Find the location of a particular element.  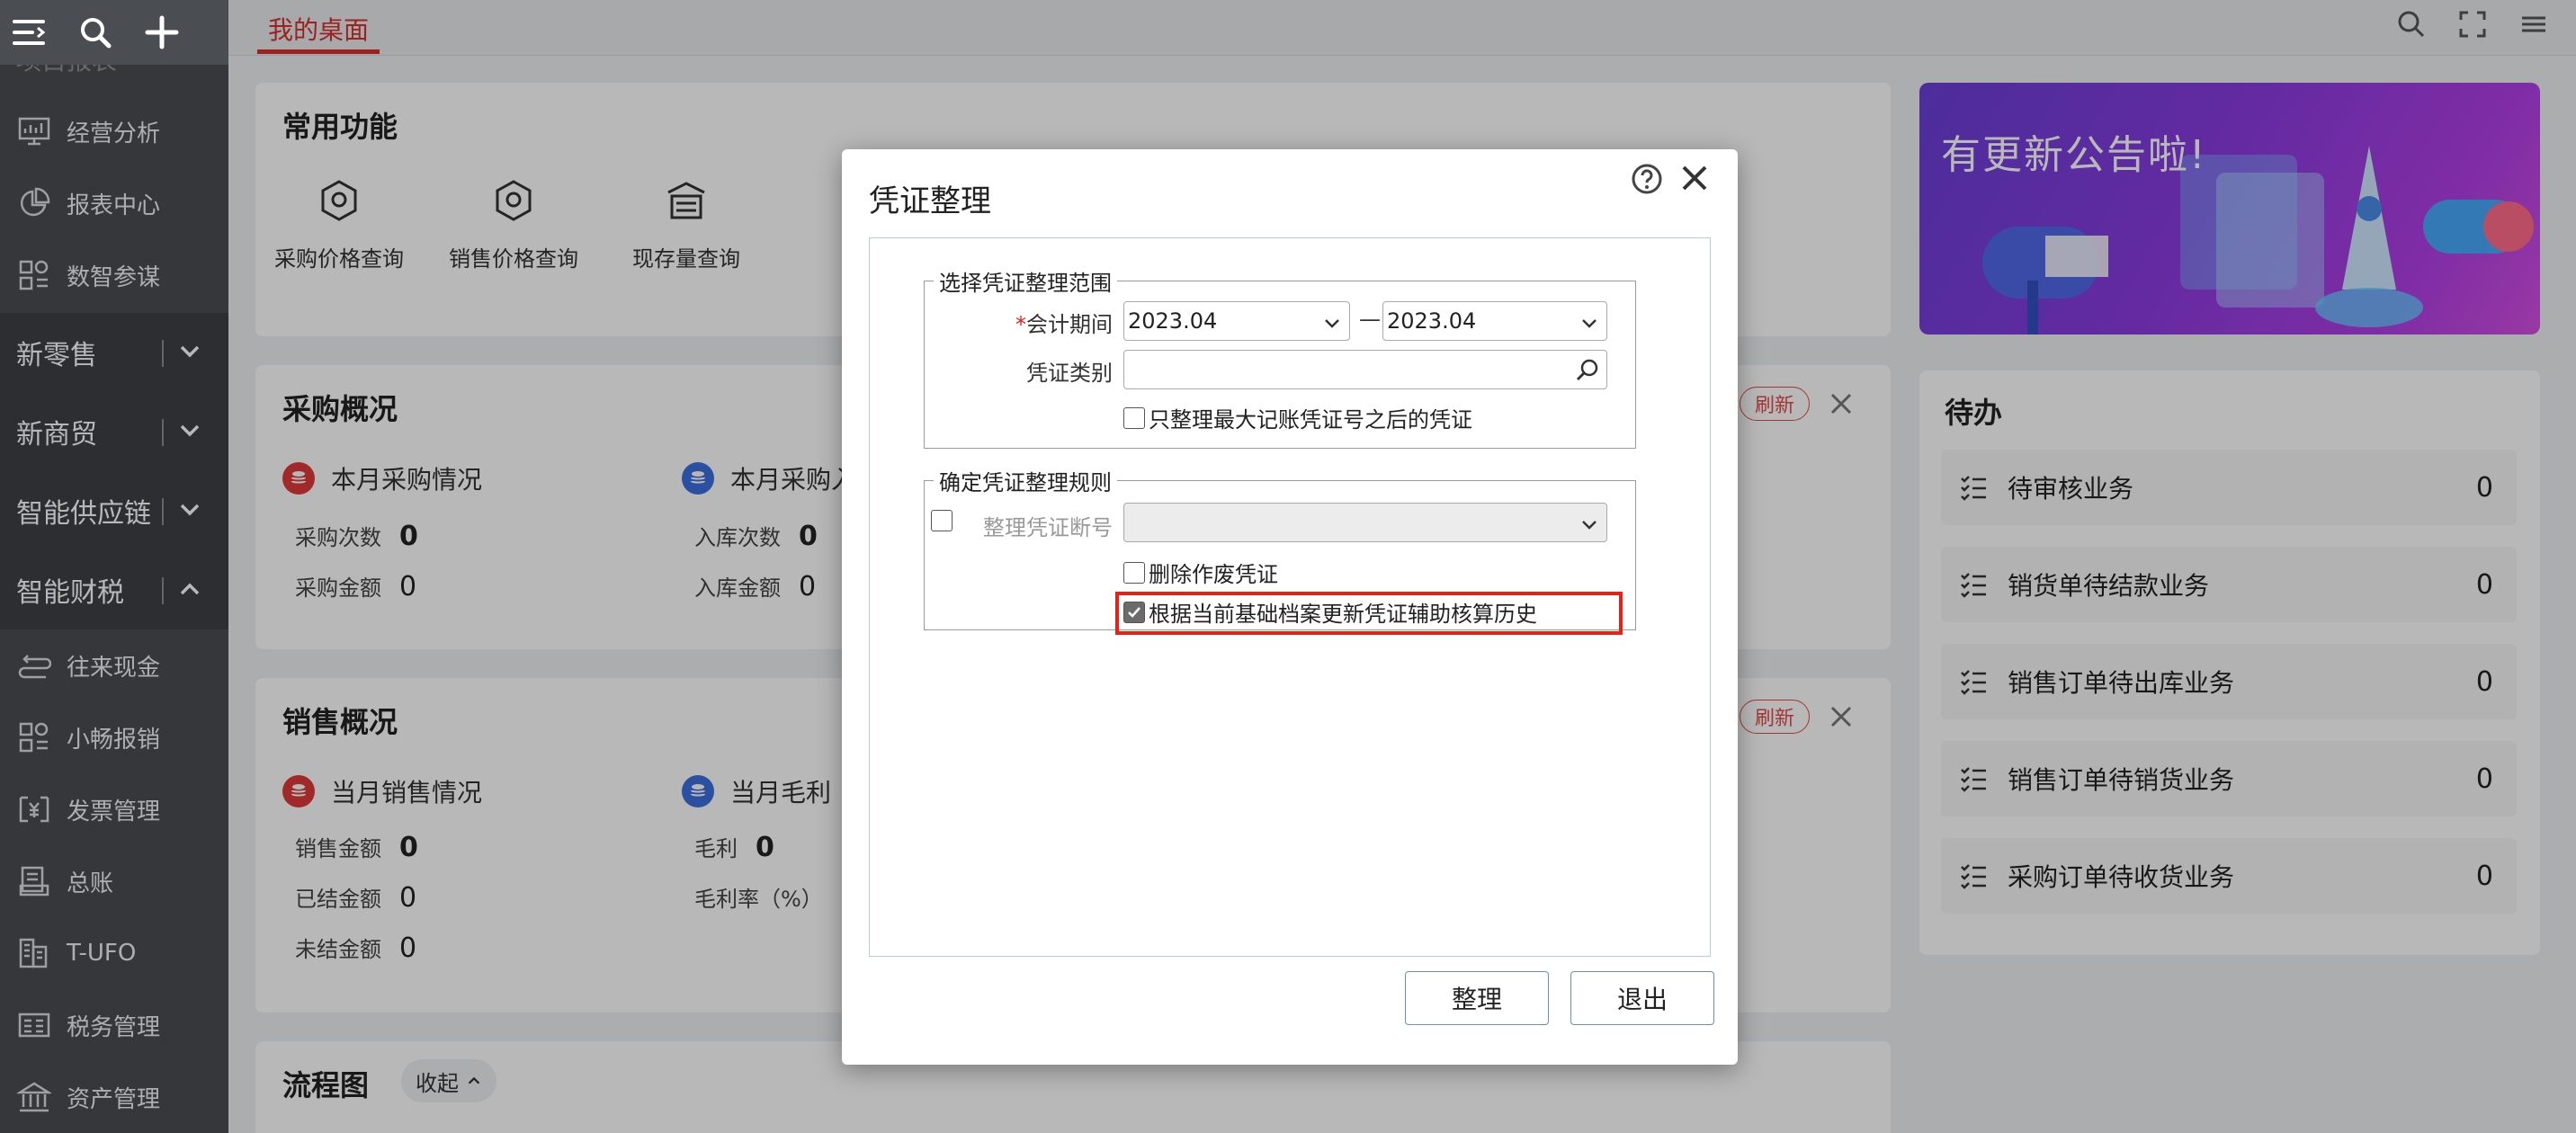

only-after-max-checkbox: 只整理最大记账凭证号之后的凭证 is located at coordinates (1297, 417).